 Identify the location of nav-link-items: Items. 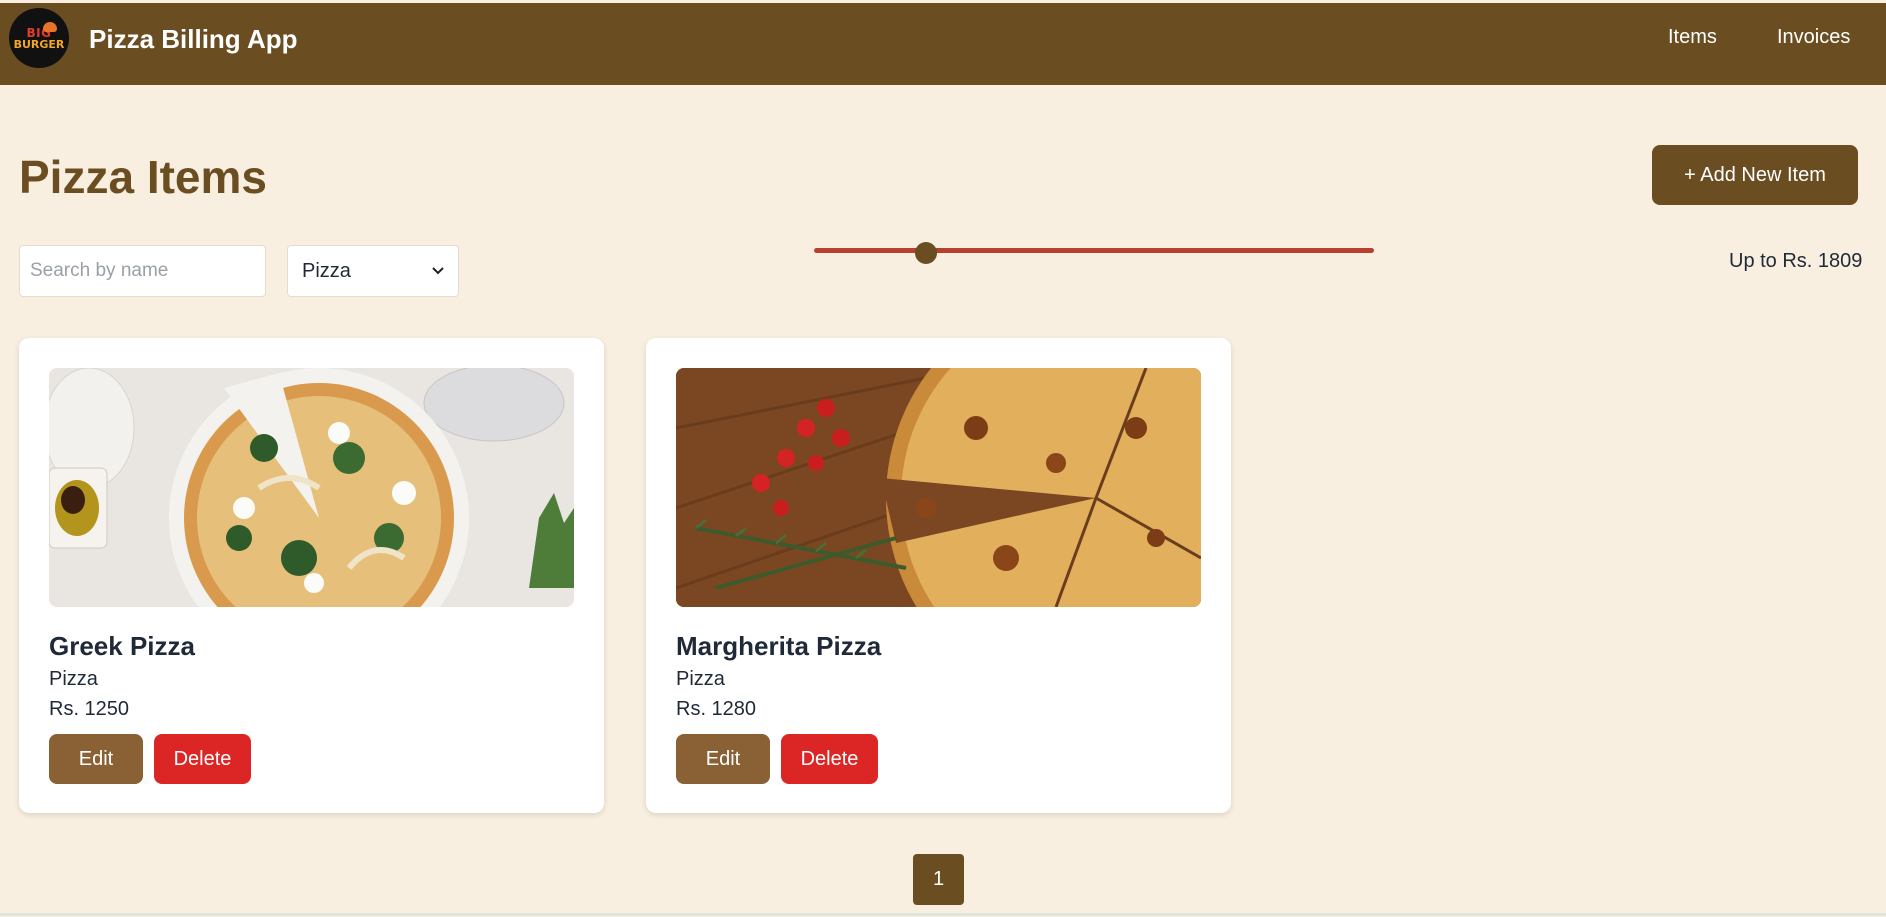
(1692, 37).